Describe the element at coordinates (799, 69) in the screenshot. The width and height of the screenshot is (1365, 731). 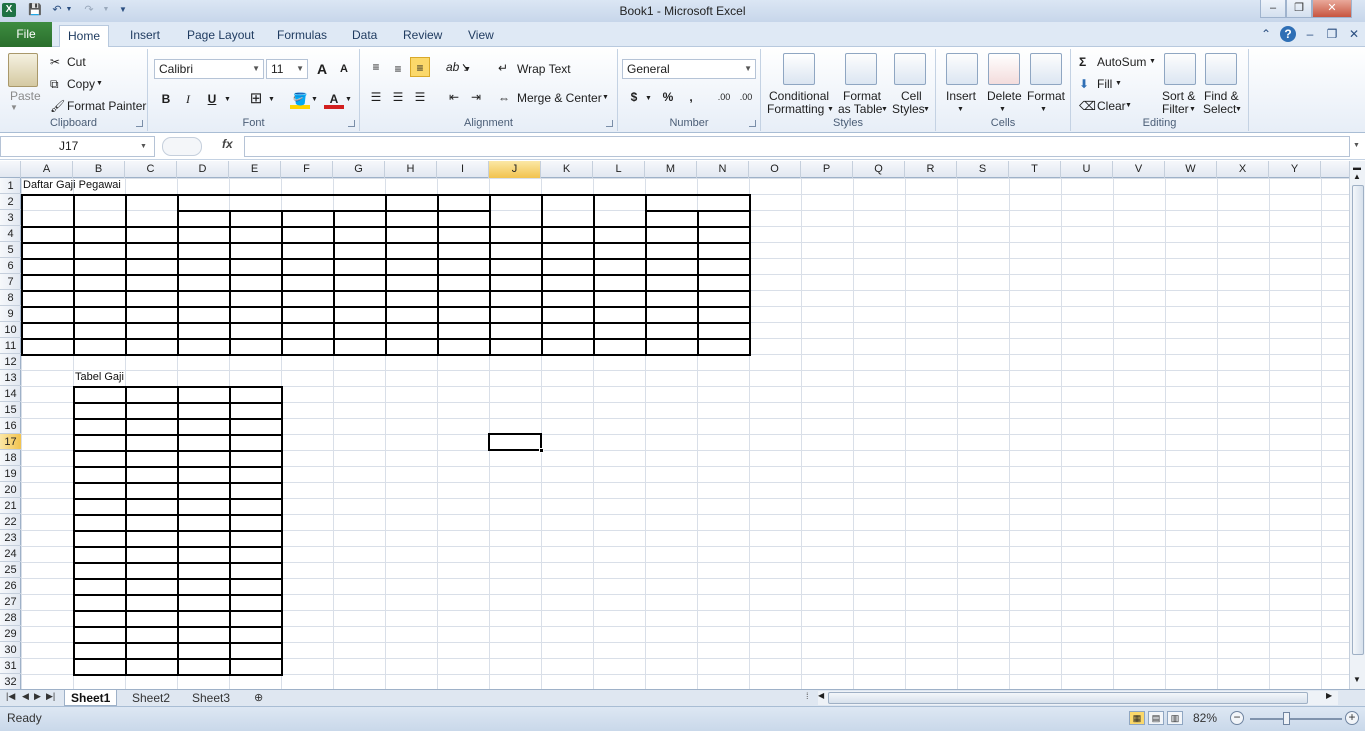
I see `conditional-formatting-icon` at that location.